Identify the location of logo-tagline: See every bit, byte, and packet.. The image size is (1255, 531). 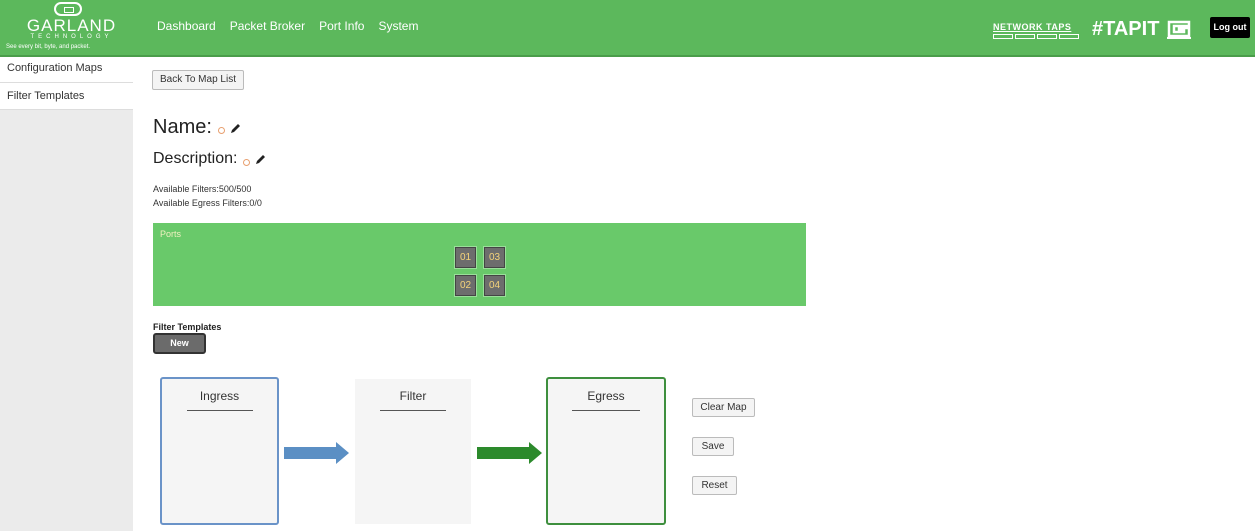
(48, 47).